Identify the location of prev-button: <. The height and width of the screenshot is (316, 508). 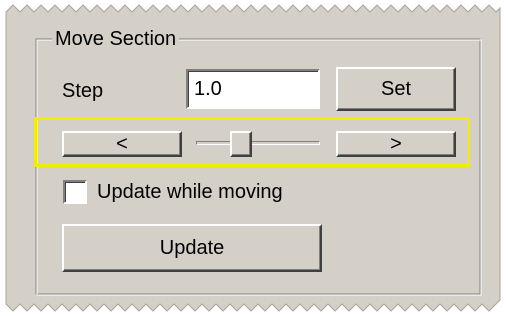
(122, 144).